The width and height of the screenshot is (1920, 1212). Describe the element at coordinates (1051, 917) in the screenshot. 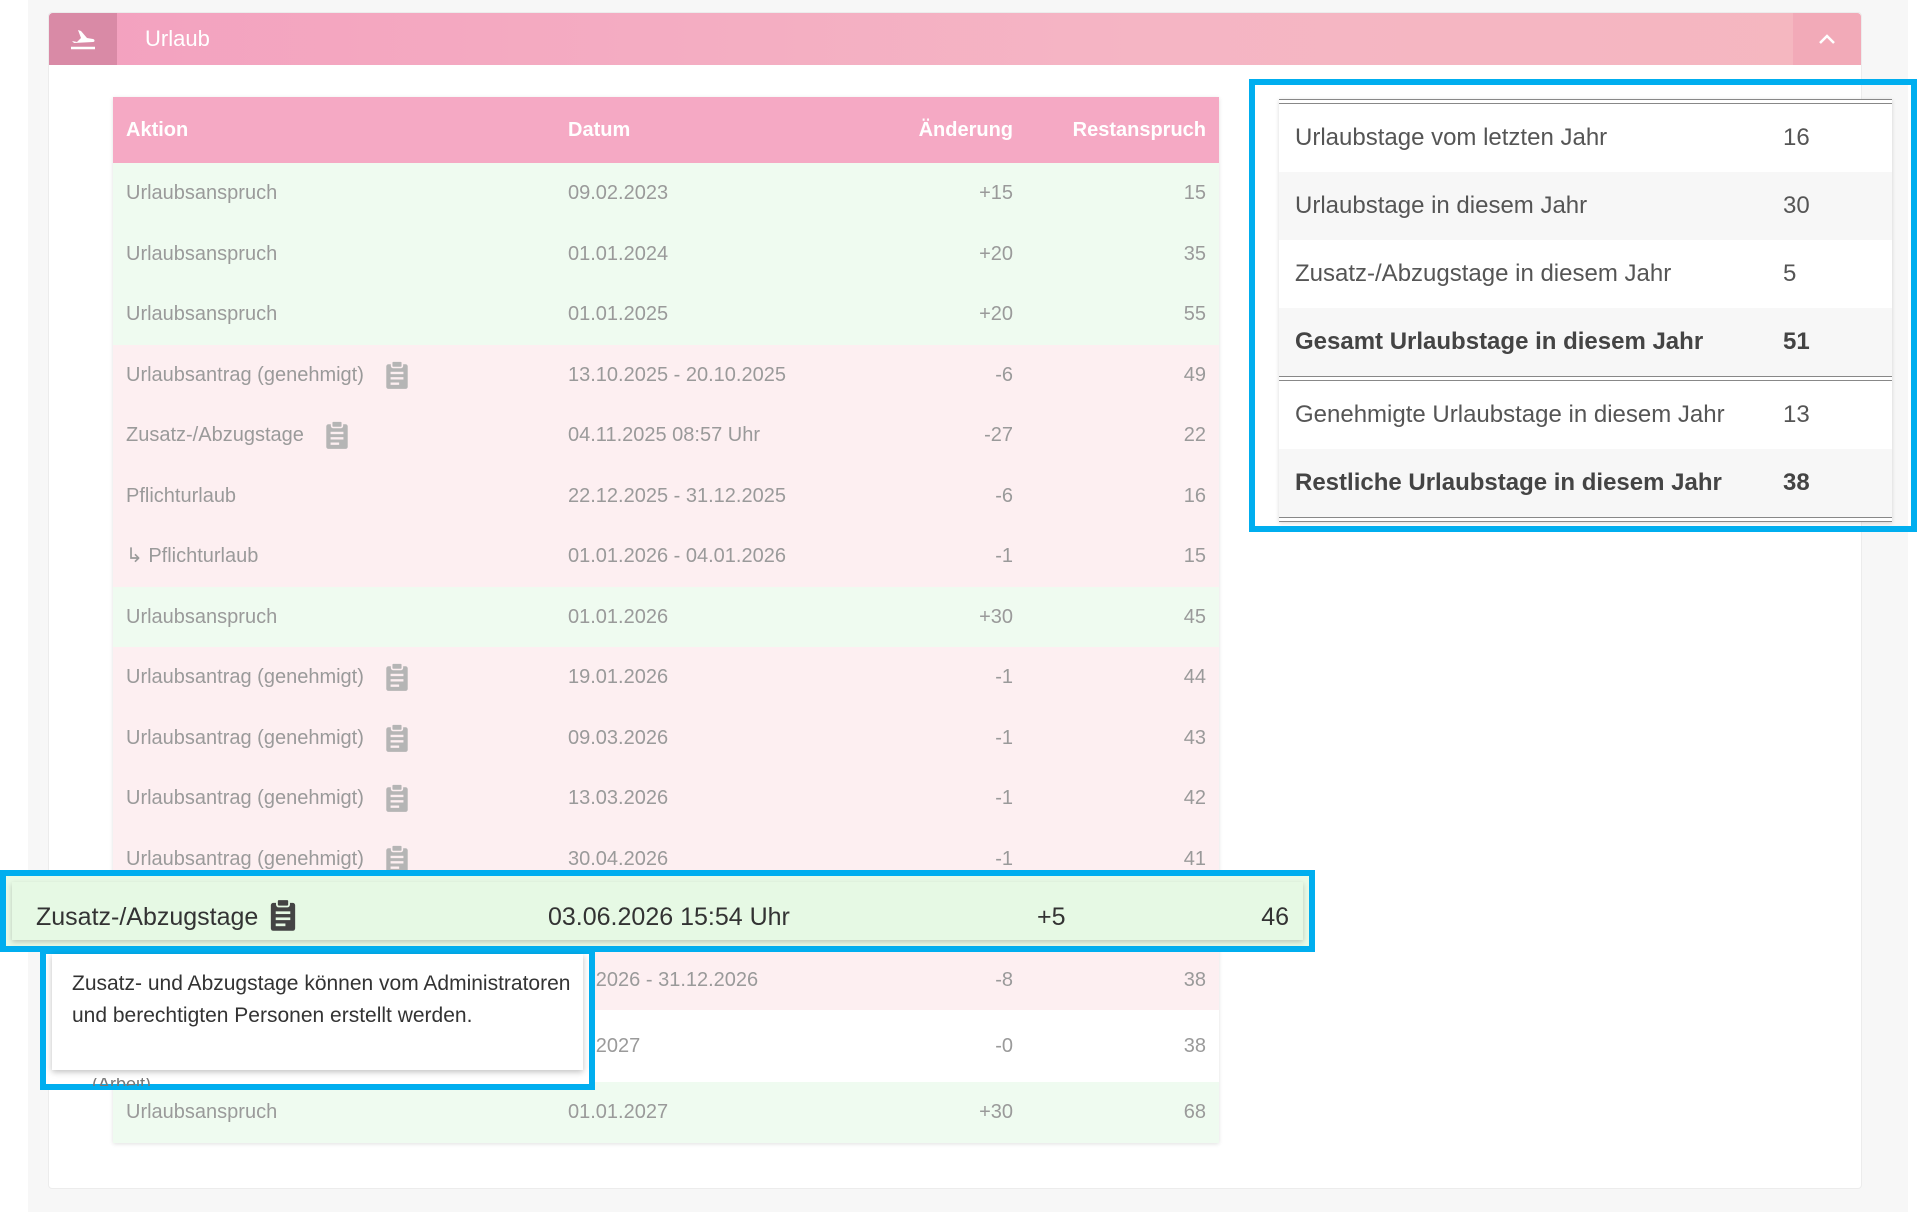

I see `row-change: +5` at that location.